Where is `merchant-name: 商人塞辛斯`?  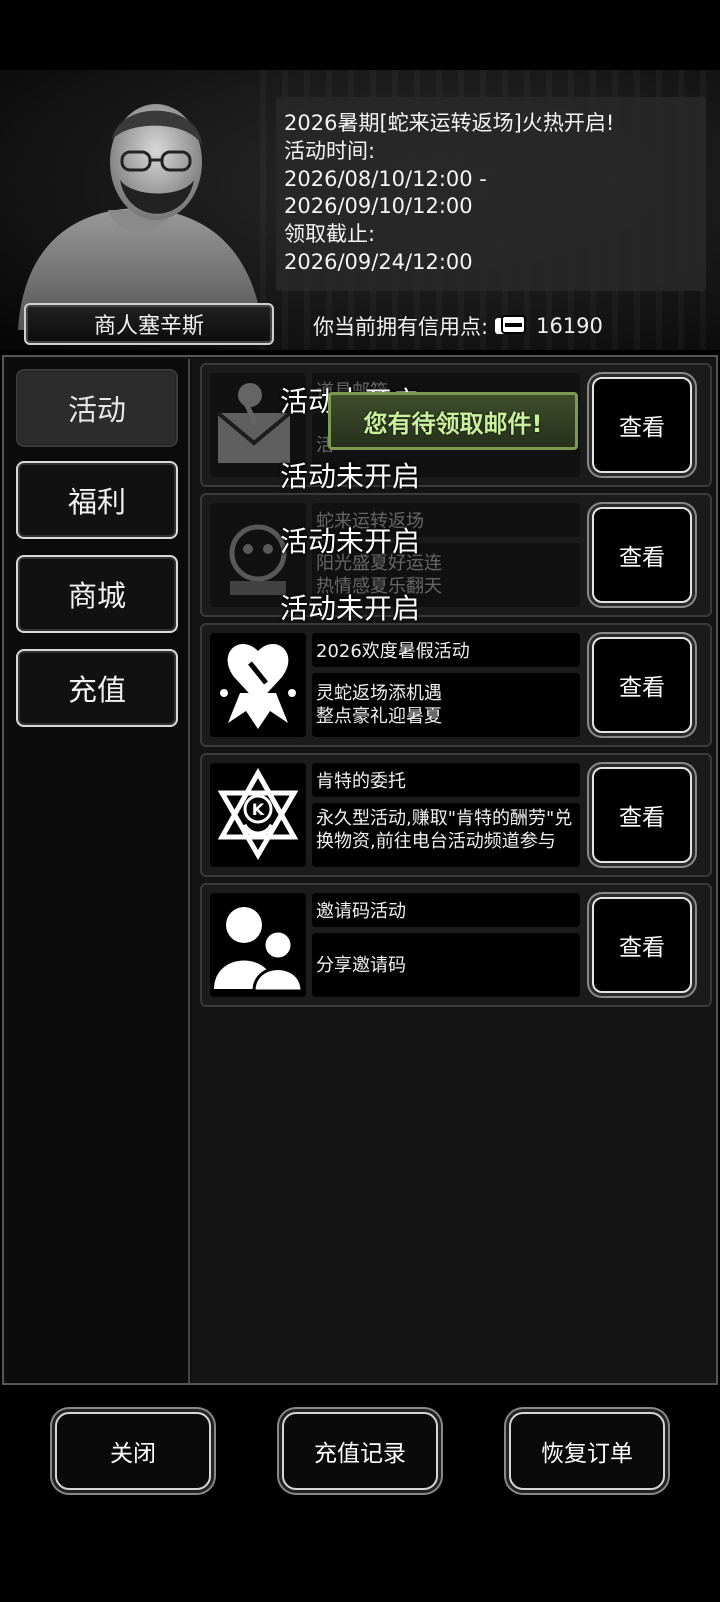
merchant-name: 商人塞辛斯 is located at coordinates (148, 326).